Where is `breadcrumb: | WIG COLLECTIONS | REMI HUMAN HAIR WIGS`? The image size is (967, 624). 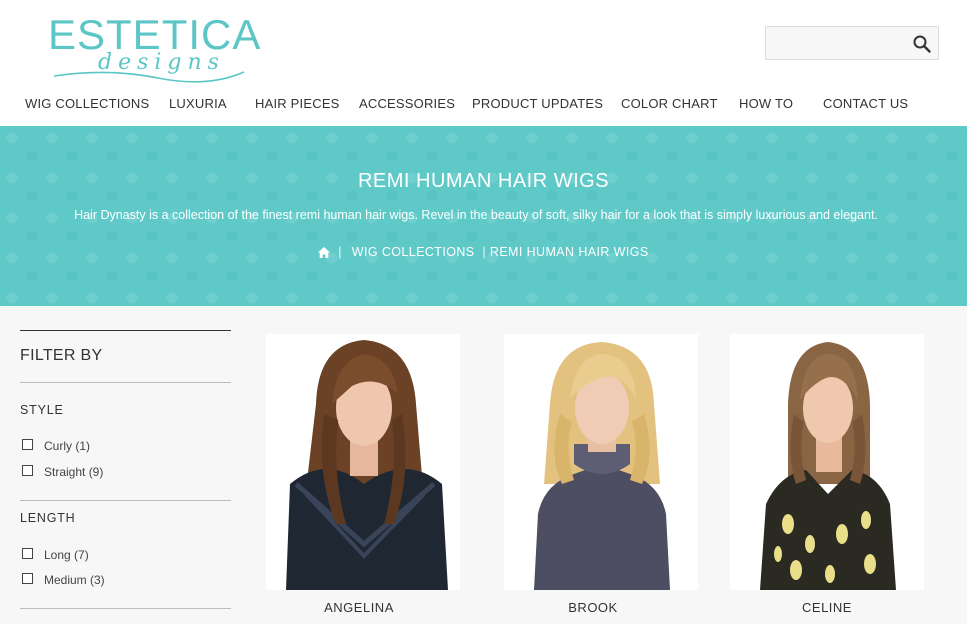 breadcrumb: | WIG COLLECTIONS | REMI HUMAN HAIR WIGS is located at coordinates (483, 251).